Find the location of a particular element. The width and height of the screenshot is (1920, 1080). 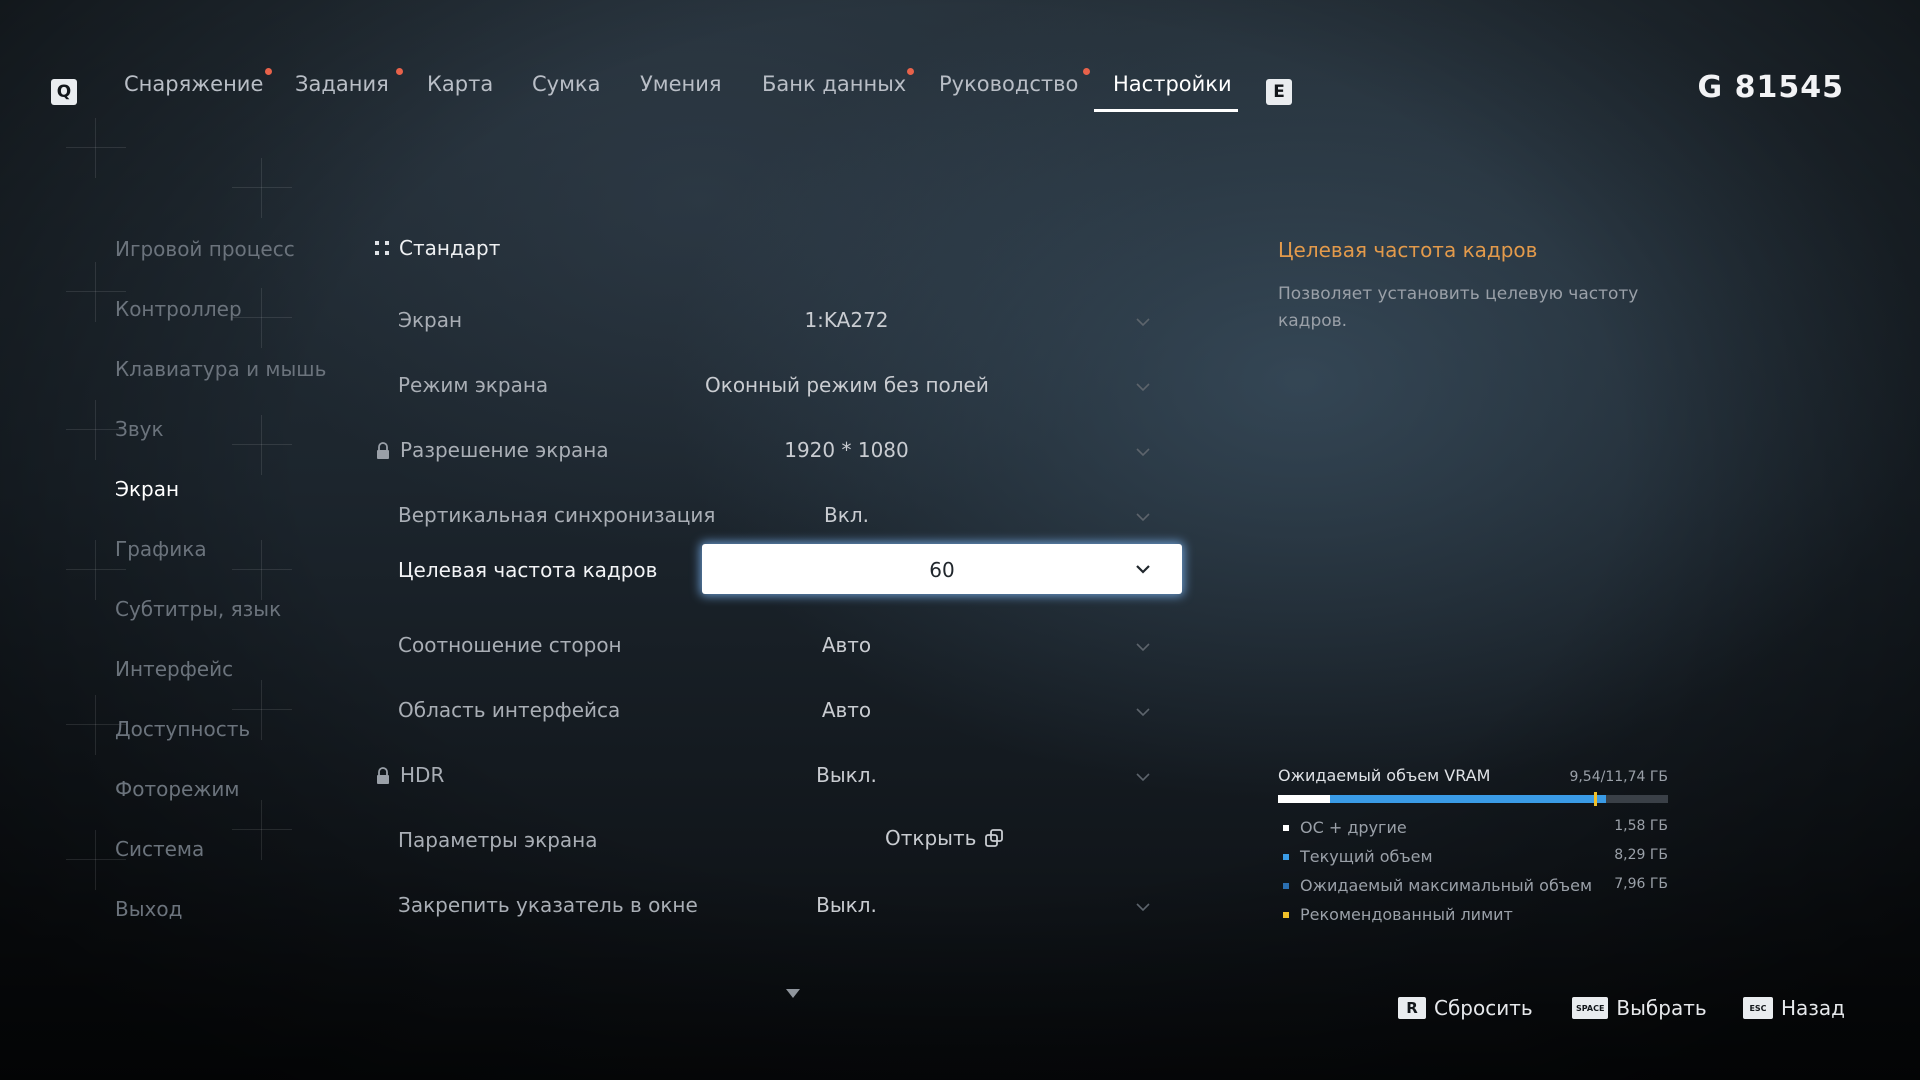

sidebar-item-photo-mode: Фоторежим is located at coordinates (220, 798).